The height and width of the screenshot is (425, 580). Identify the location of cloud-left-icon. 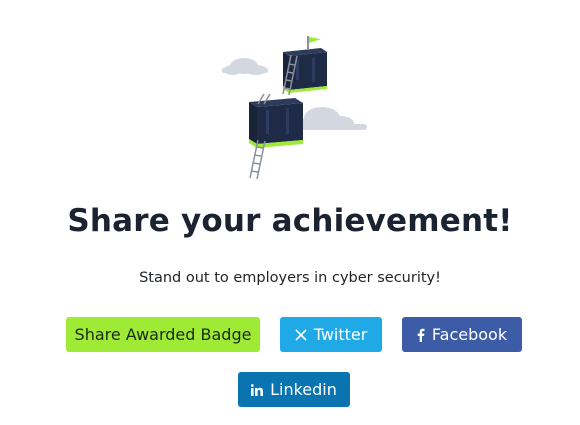
(245, 66).